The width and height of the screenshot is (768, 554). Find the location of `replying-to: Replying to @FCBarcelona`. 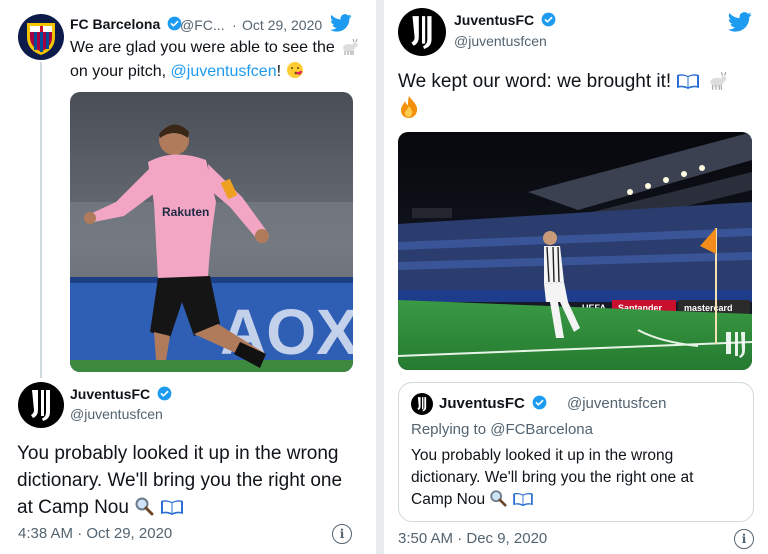

replying-to: Replying to @FCBarcelona is located at coordinates (502, 429).